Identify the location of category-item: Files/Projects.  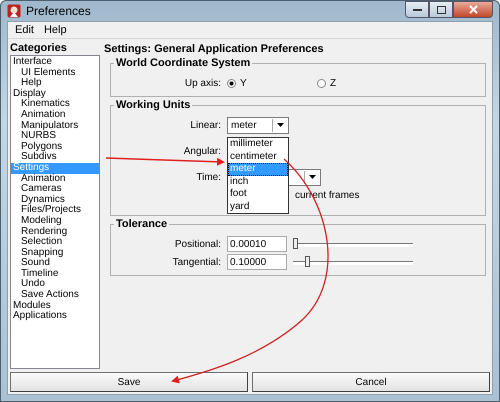
(55, 210).